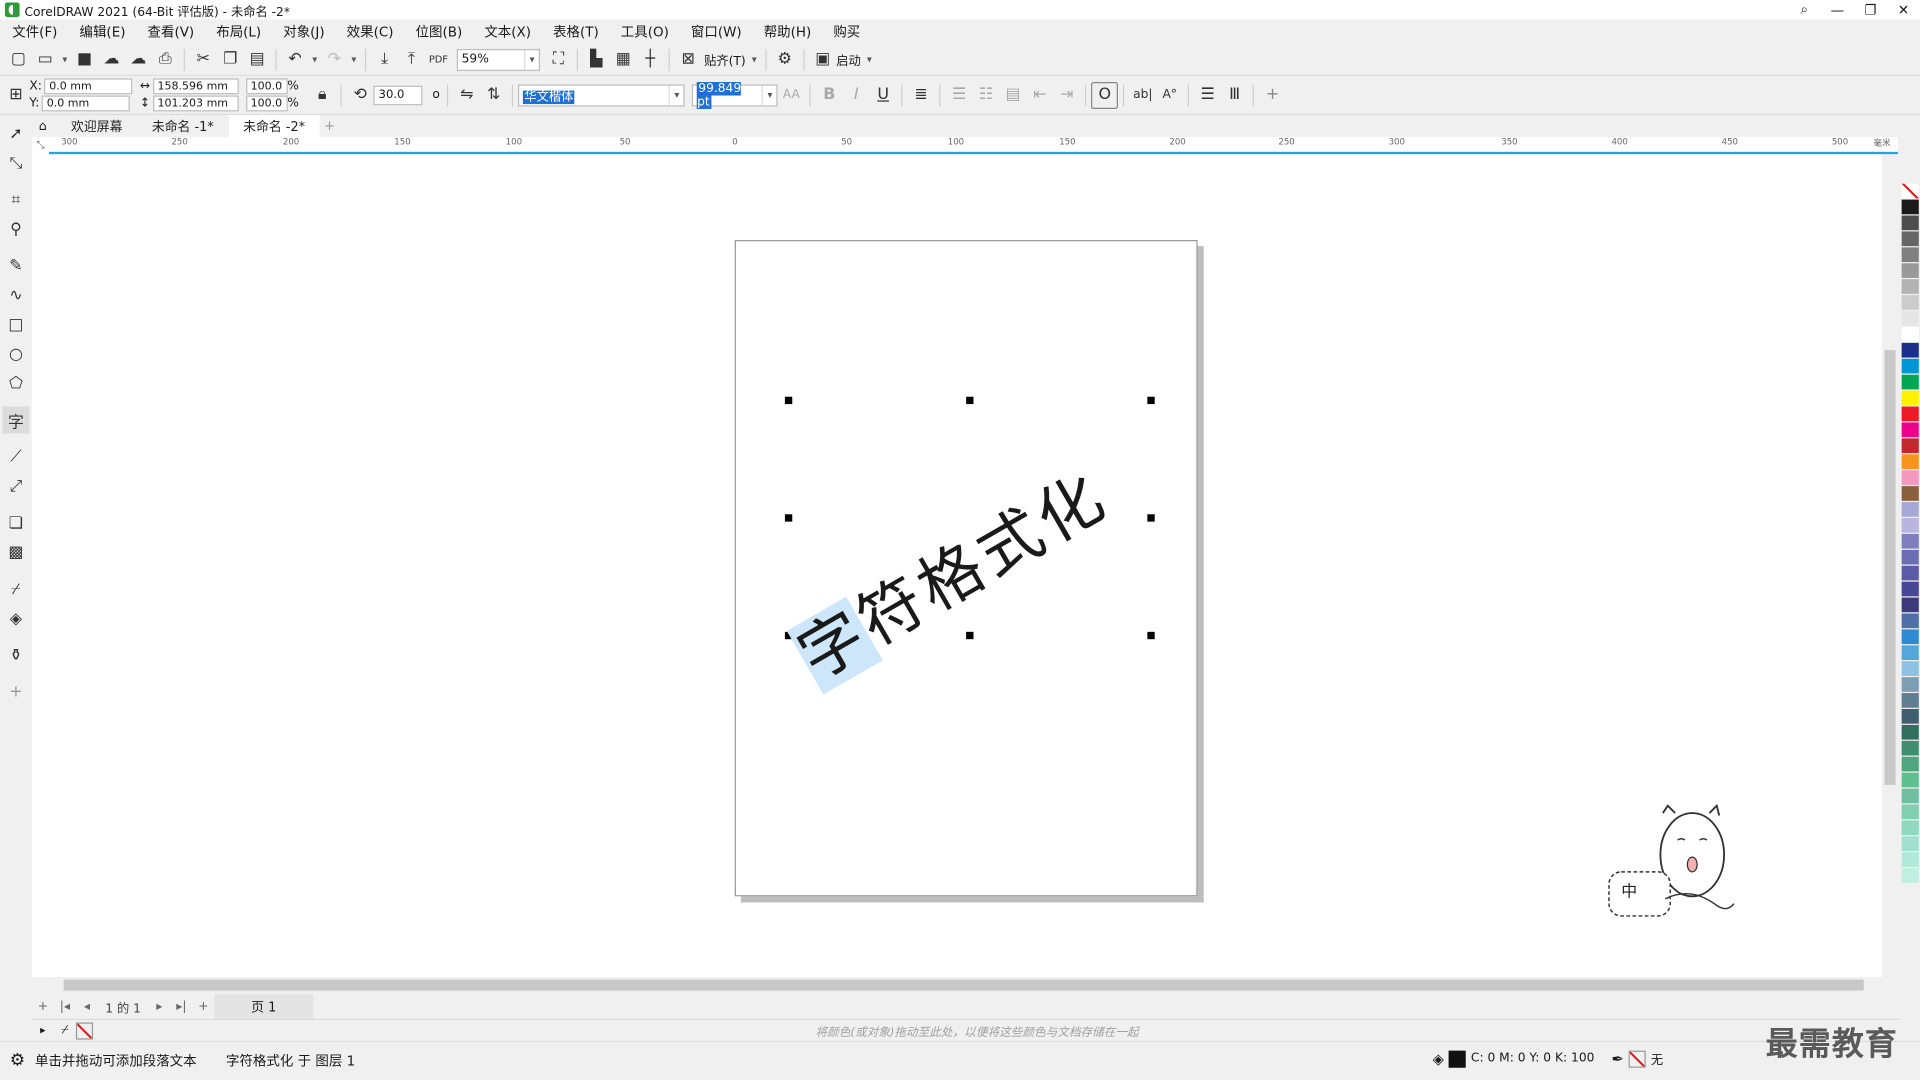  I want to click on shape-tool-icon: ⤡, so click(15, 162).